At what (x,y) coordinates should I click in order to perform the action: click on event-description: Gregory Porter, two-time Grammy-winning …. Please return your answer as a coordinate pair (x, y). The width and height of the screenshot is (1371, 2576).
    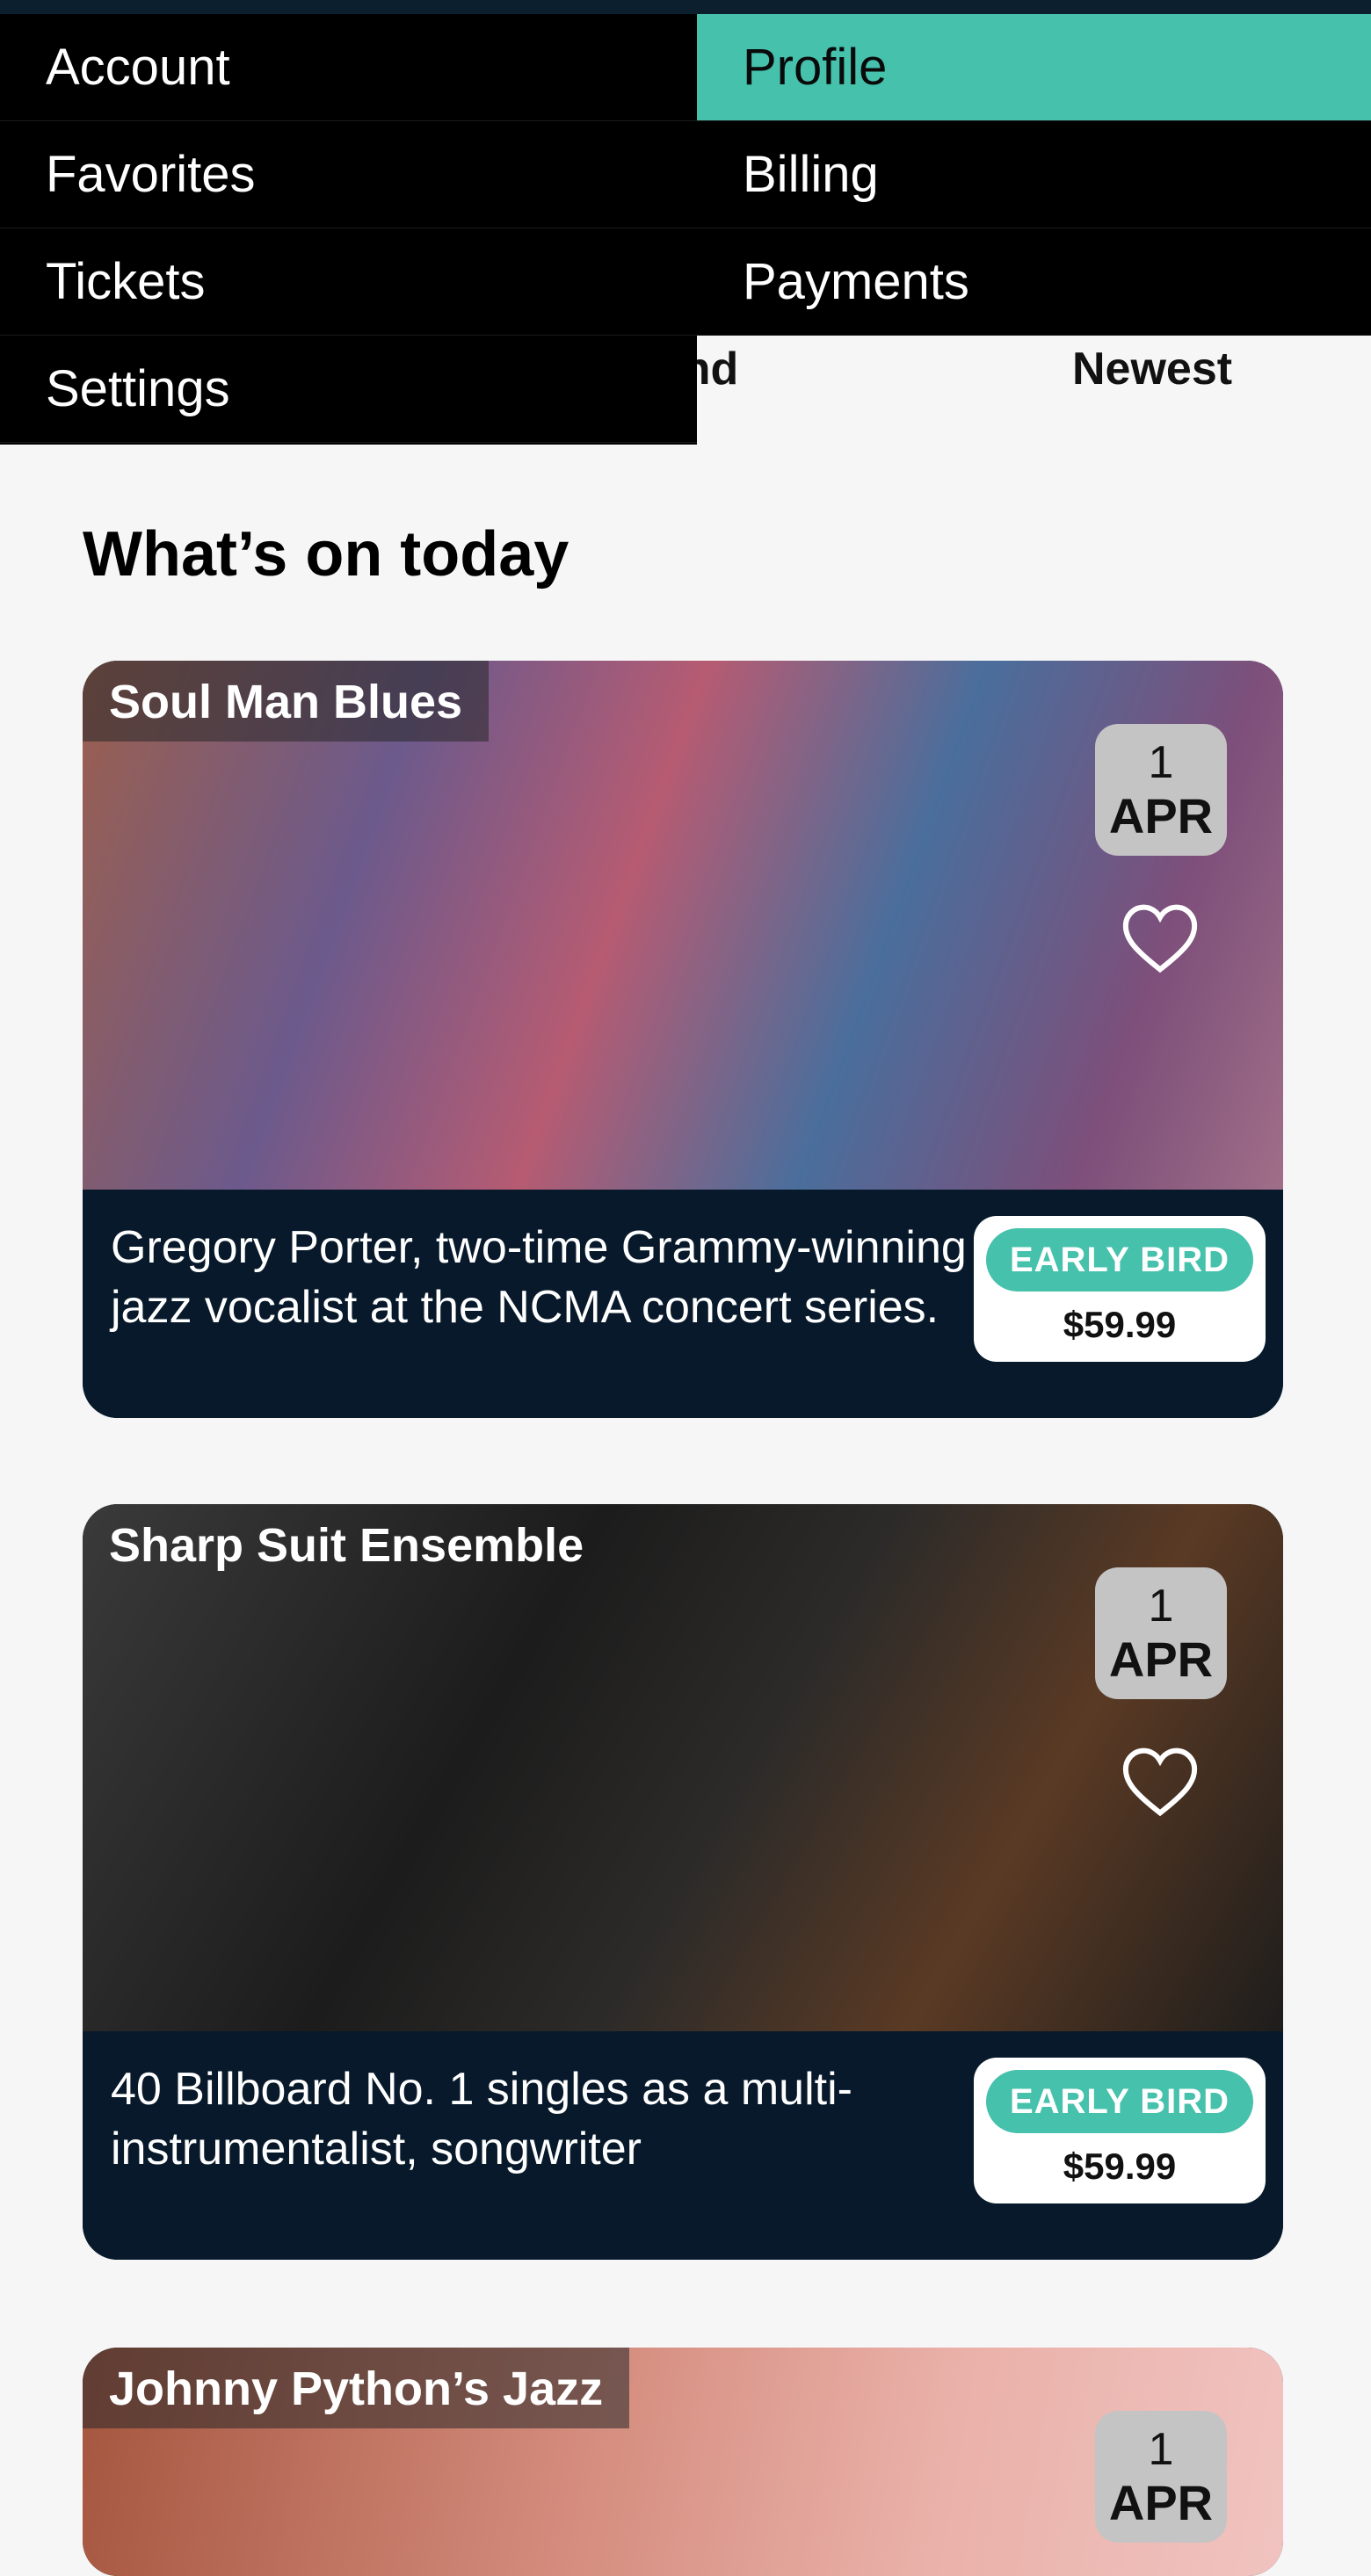
    Looking at the image, I should click on (539, 1277).